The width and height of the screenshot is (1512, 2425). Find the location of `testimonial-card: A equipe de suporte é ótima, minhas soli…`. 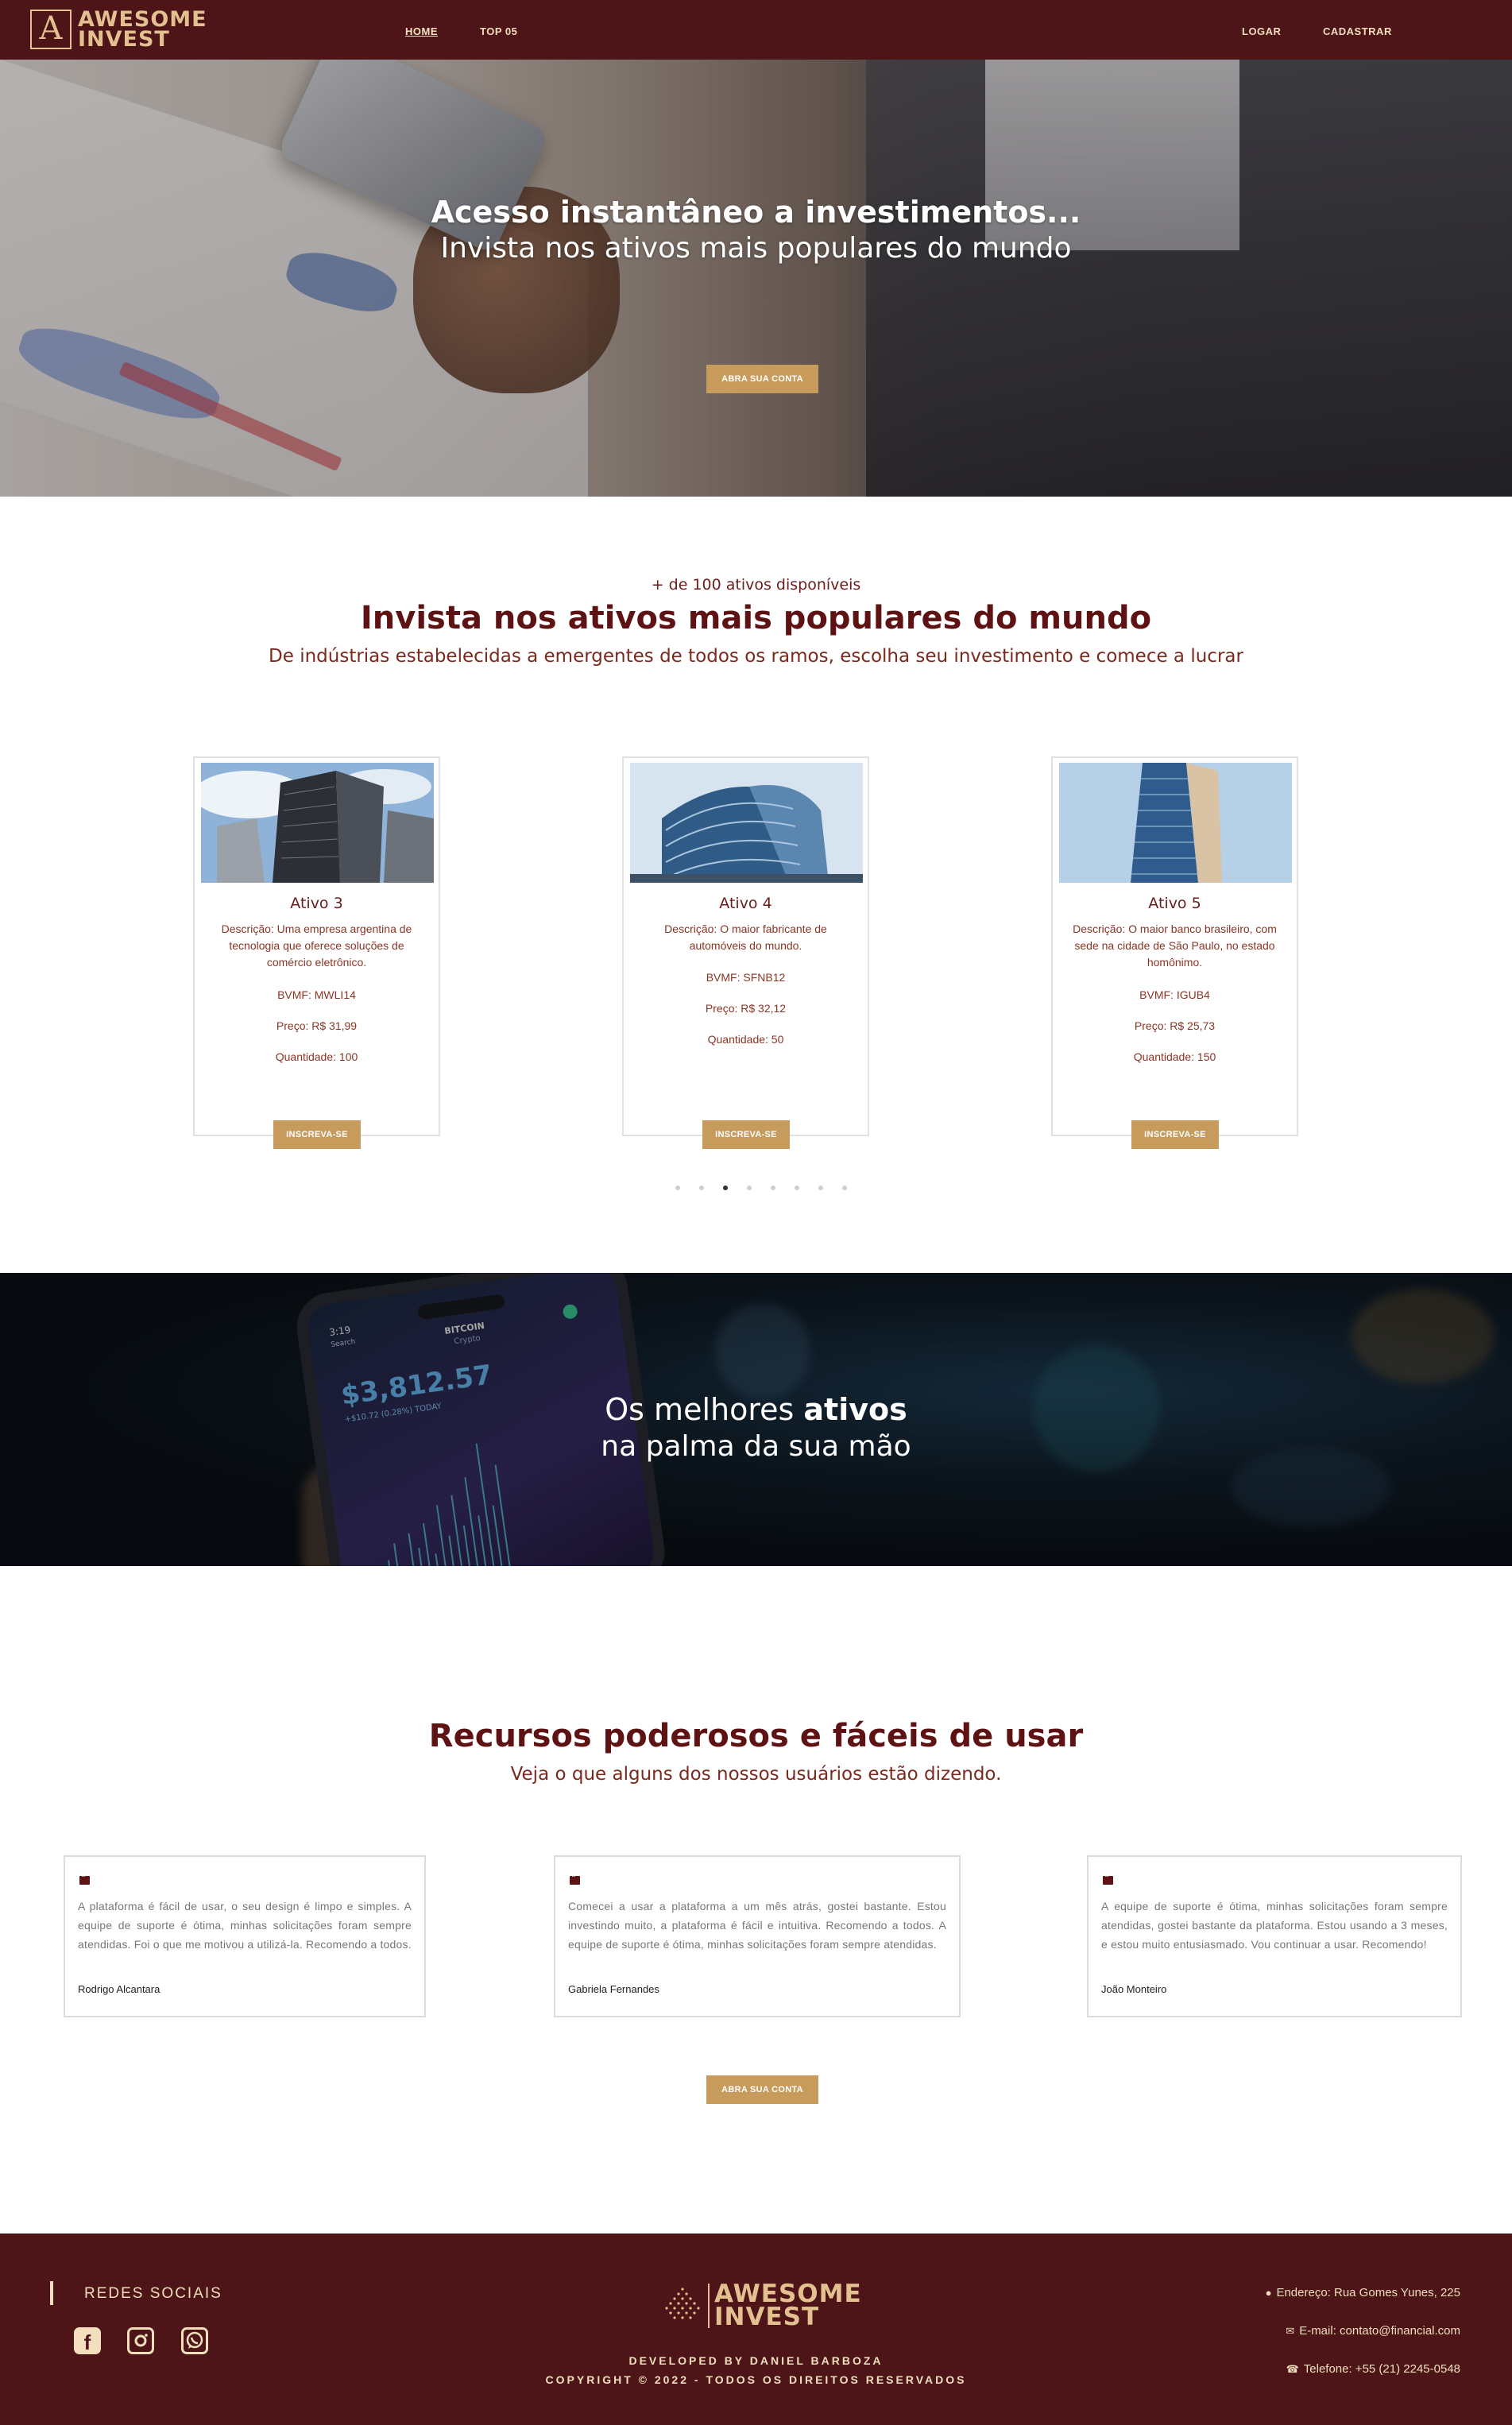

testimonial-card: A equipe de suporte é ótima, minhas soli… is located at coordinates (1274, 1936).